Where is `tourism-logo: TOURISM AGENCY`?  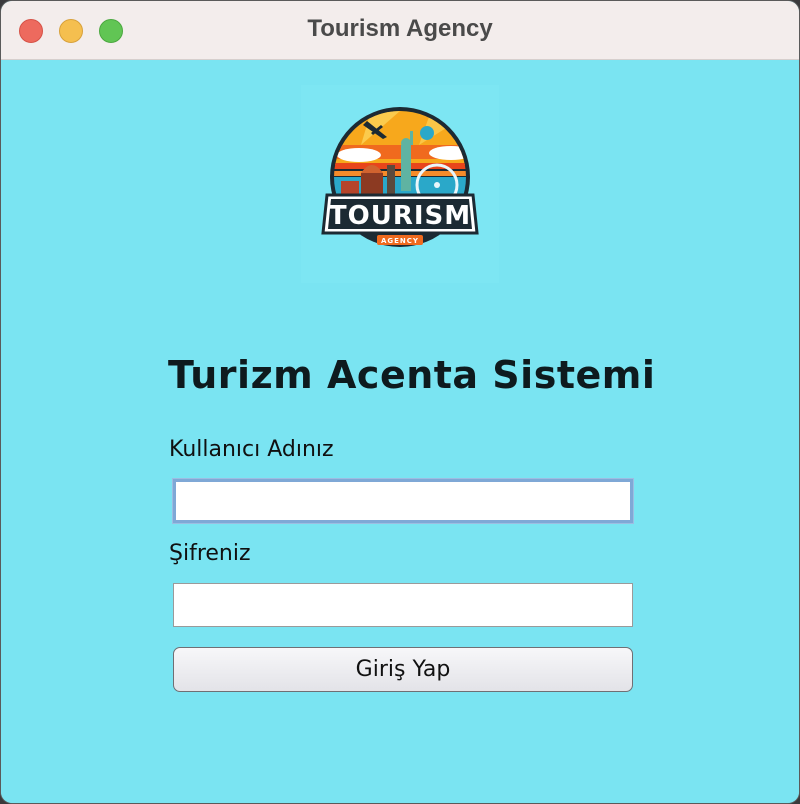
tourism-logo: TOURISM AGENCY is located at coordinates (400, 184).